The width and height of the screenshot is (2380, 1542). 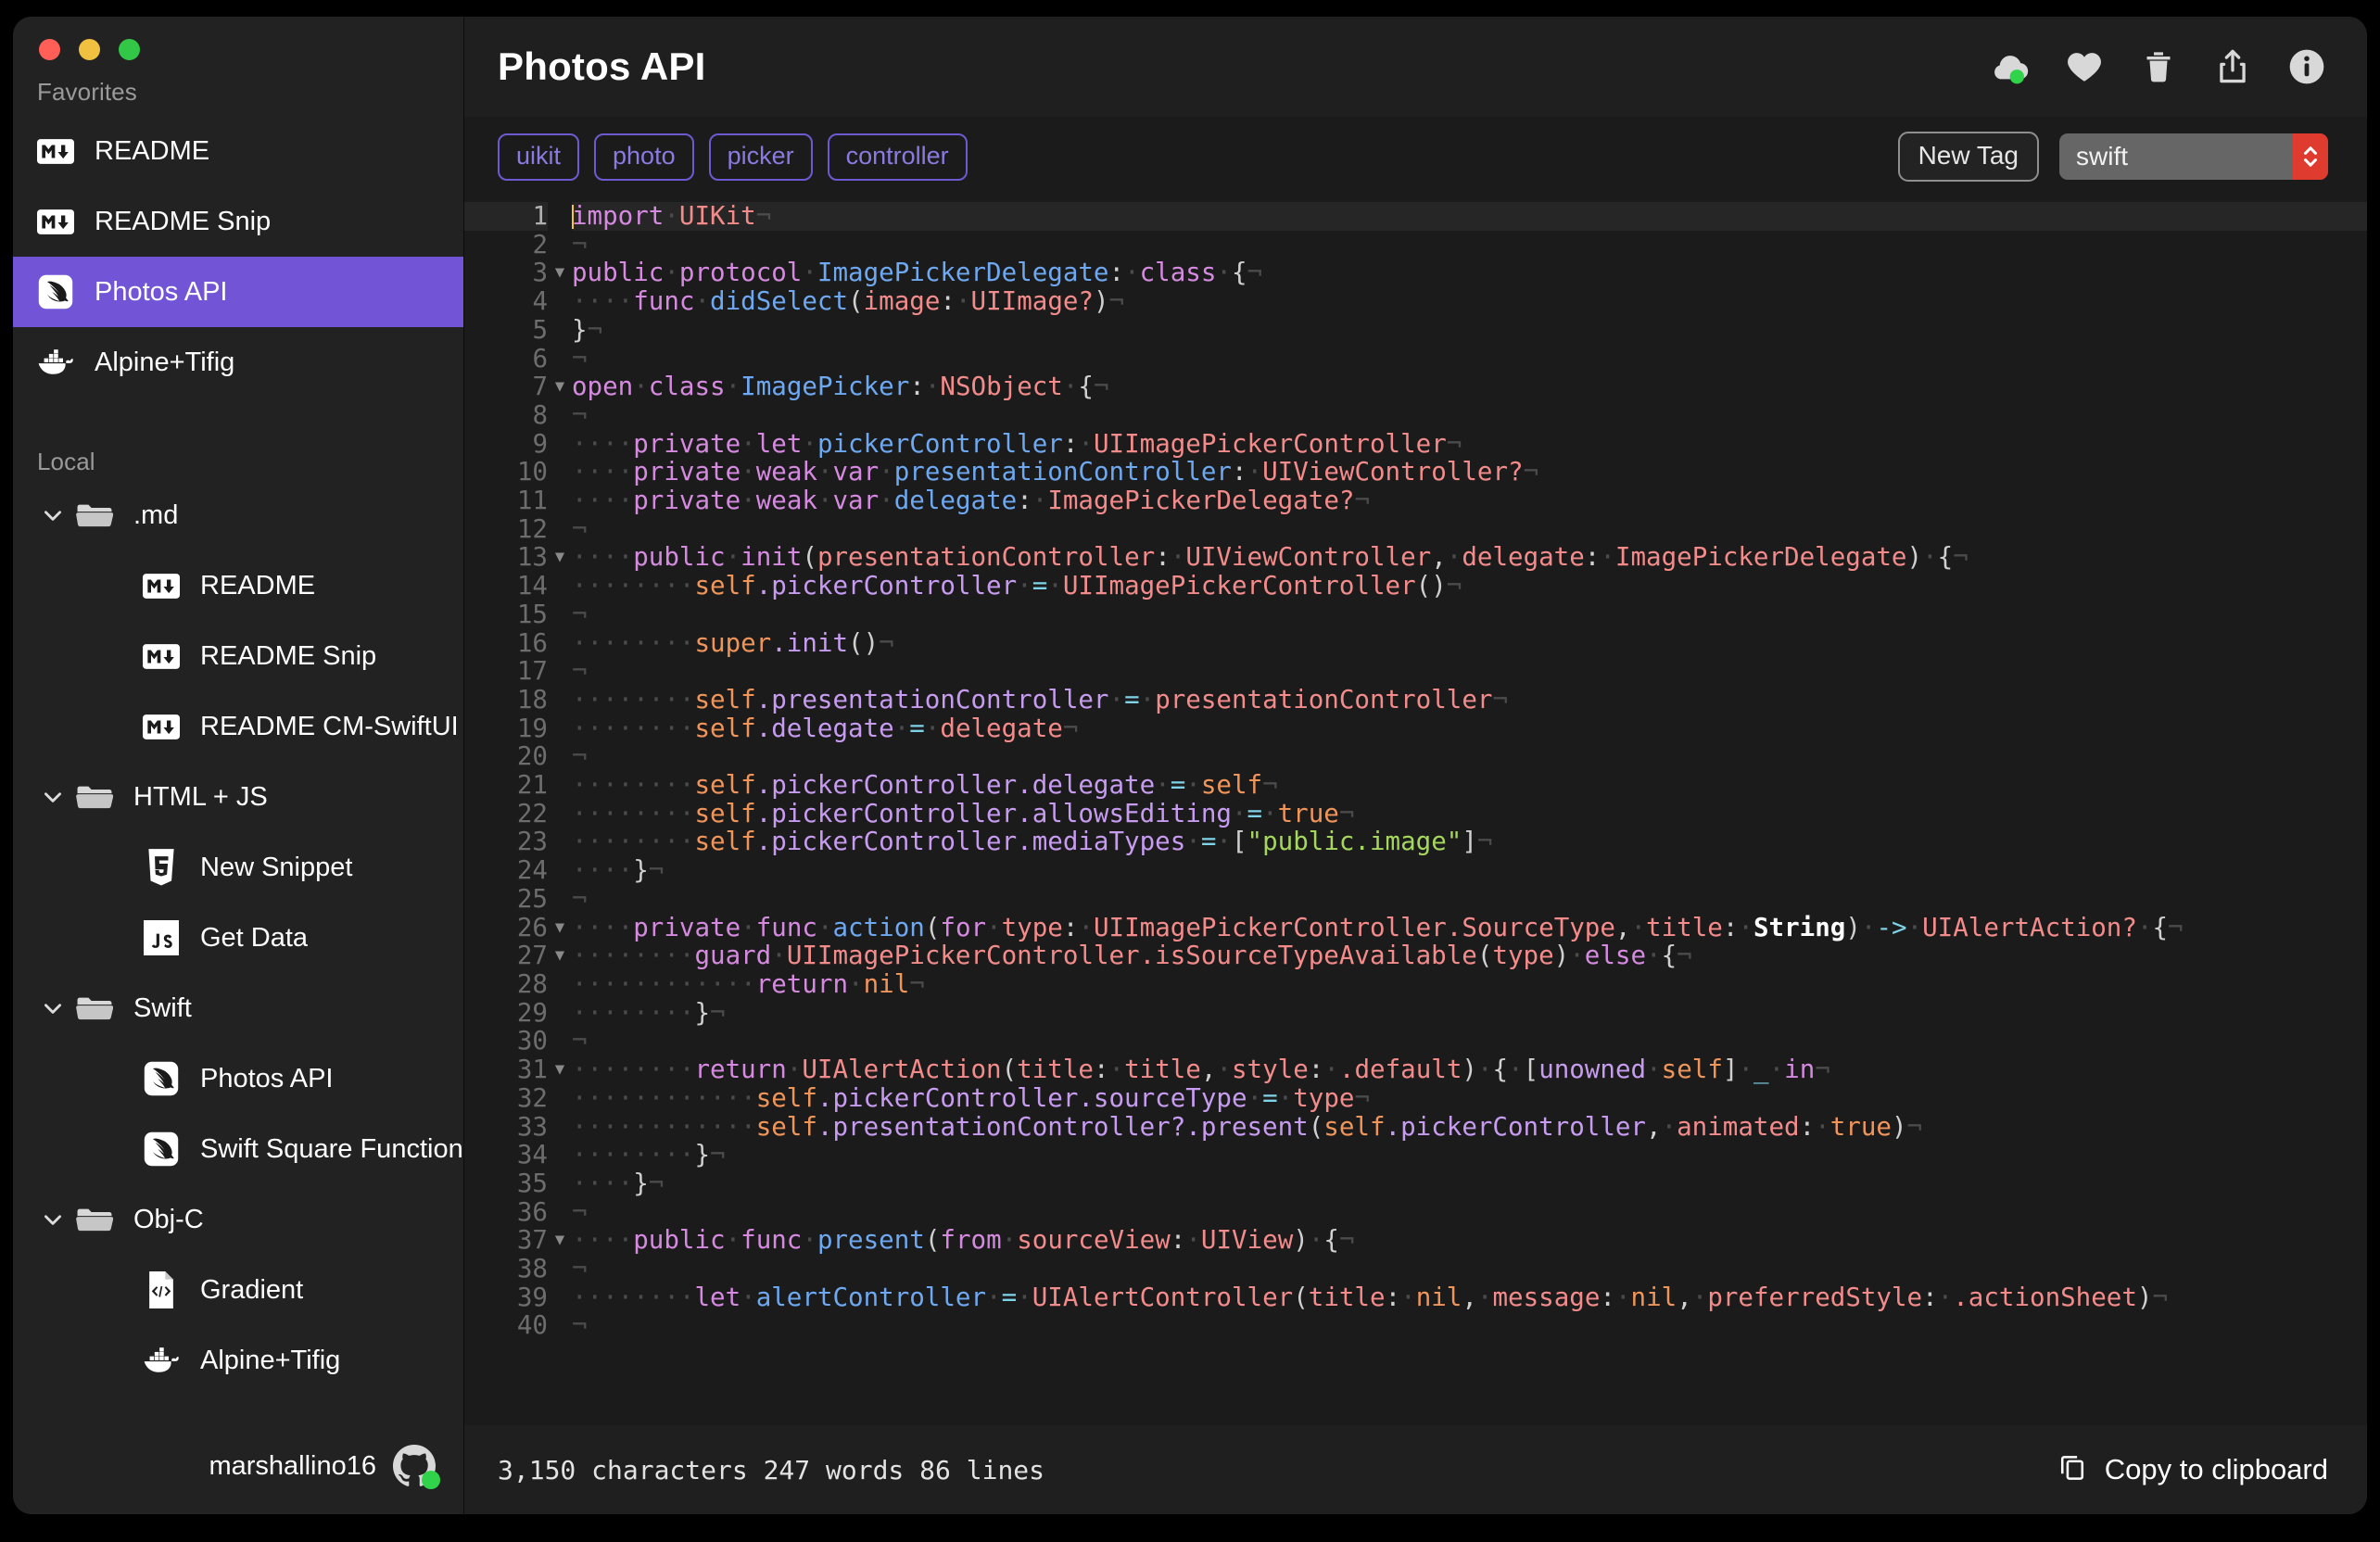 I want to click on sidebar-item-new-snippet: New Snippet, so click(x=238, y=867).